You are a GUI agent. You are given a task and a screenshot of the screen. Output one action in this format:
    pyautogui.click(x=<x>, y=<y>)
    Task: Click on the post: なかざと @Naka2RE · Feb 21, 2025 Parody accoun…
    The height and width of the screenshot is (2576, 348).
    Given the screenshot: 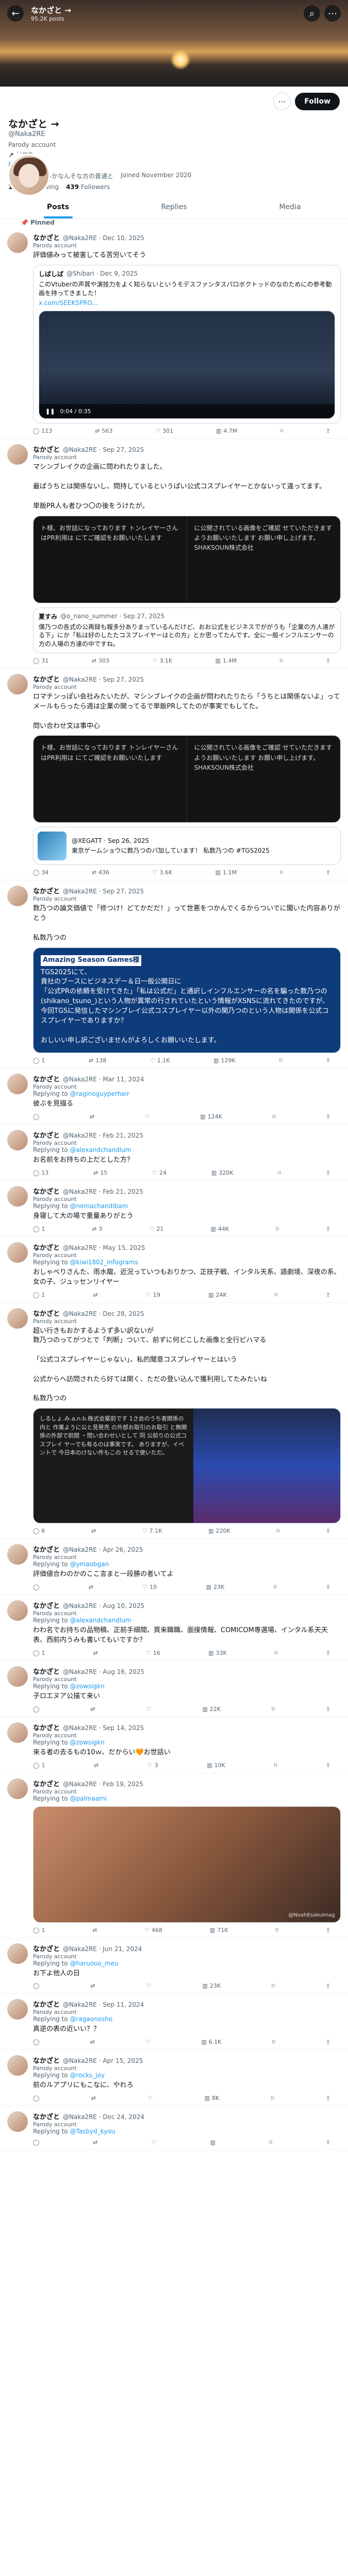 What is the action you would take?
    pyautogui.click(x=174, y=1153)
    